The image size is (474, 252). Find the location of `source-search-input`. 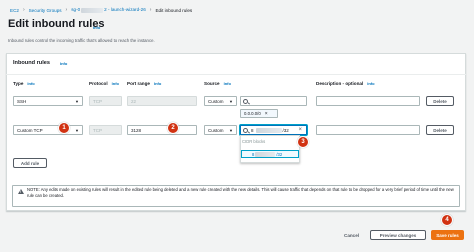

source-search-input is located at coordinates (273, 101).